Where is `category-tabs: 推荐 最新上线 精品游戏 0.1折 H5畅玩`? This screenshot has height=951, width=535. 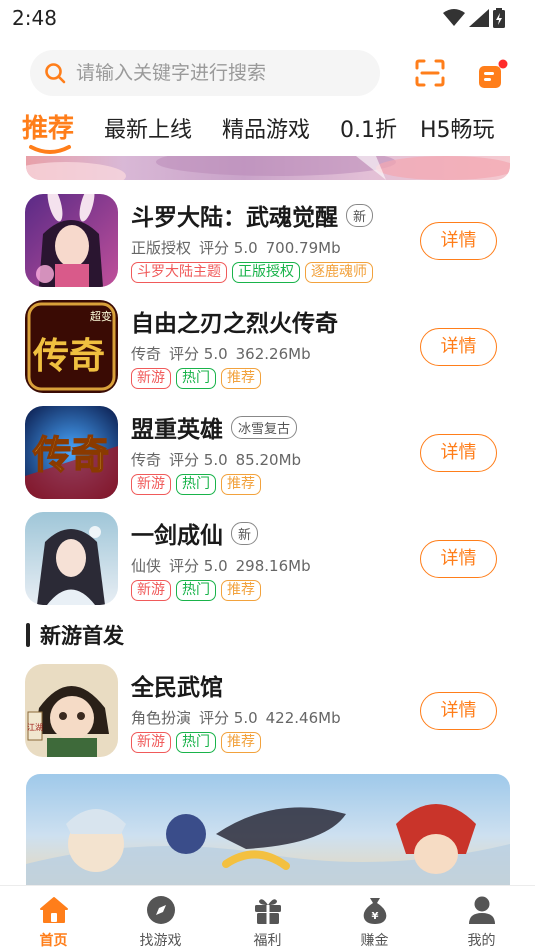 category-tabs: 推荐 最新上线 精品游戏 0.1折 H5畅玩 is located at coordinates (267, 130).